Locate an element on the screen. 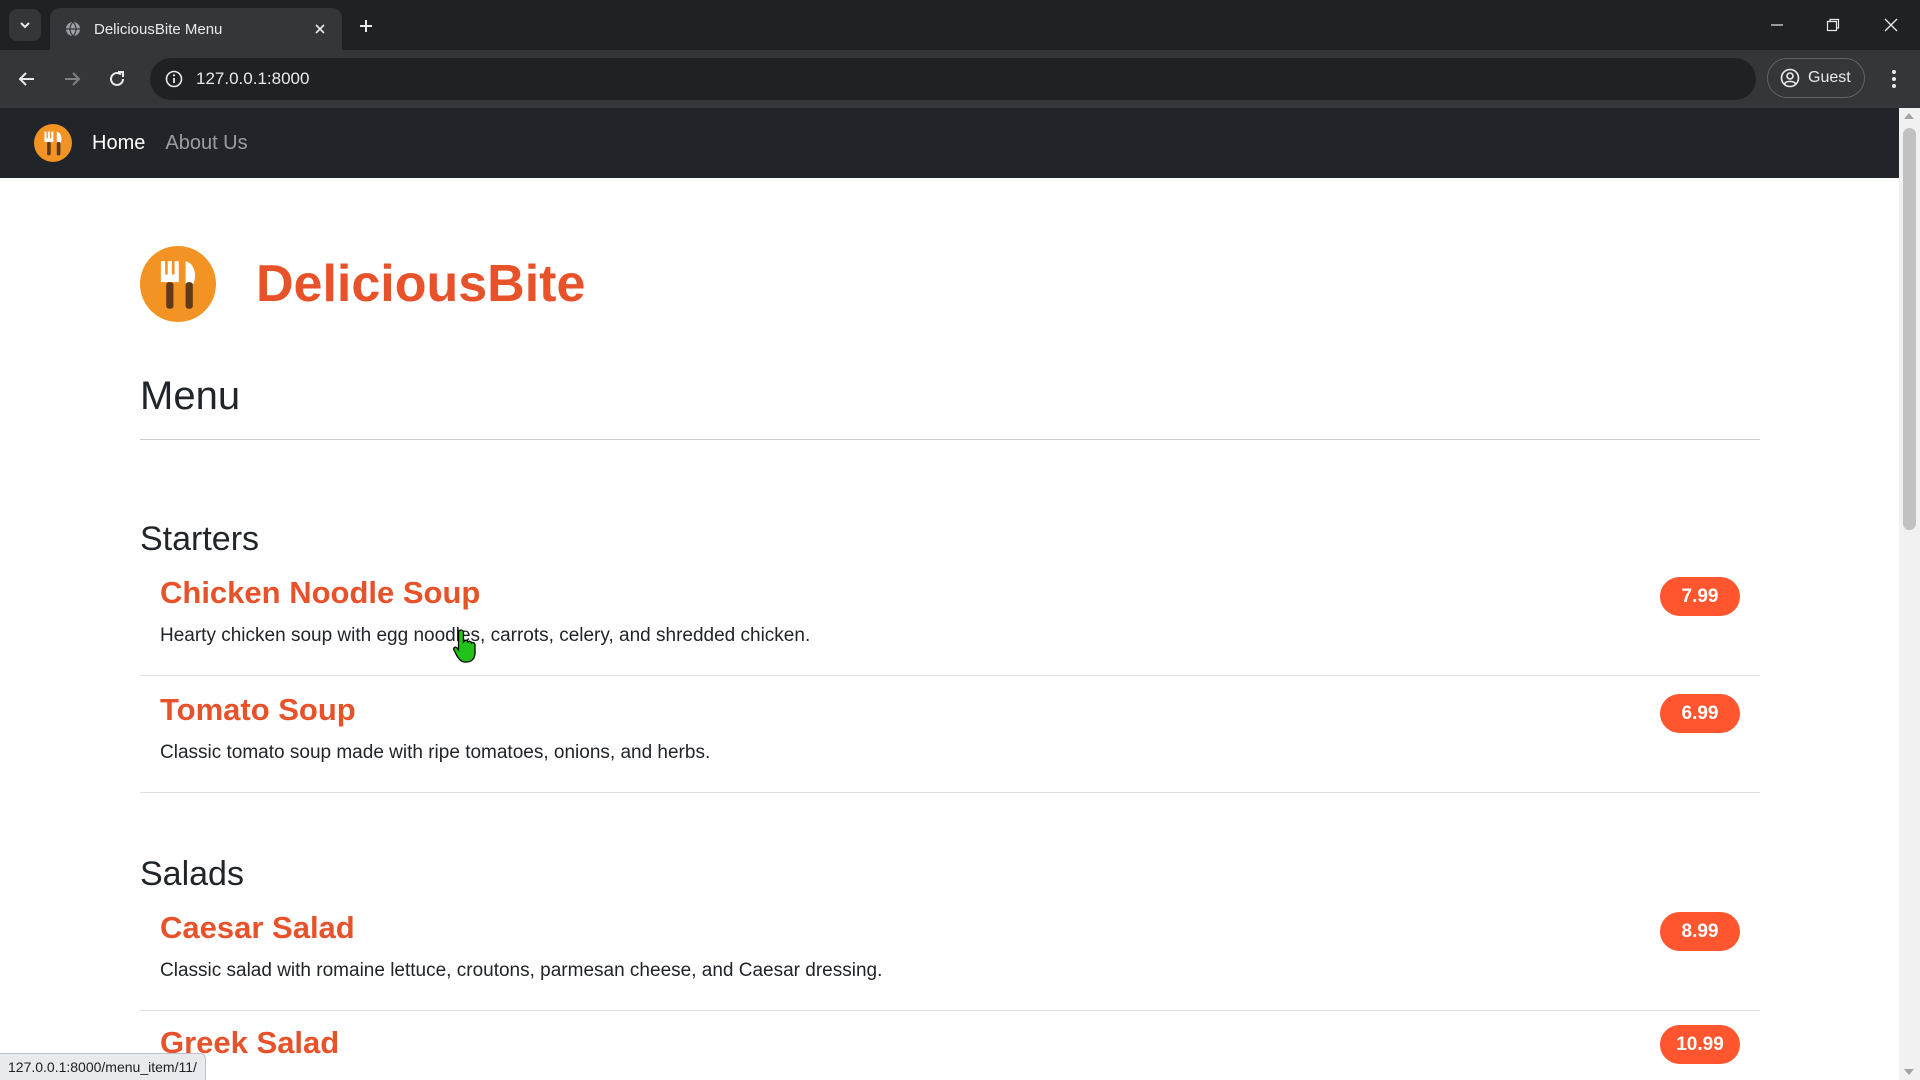 Image resolution: width=1920 pixels, height=1080 pixels. arrow-left-icon is located at coordinates (26, 79).